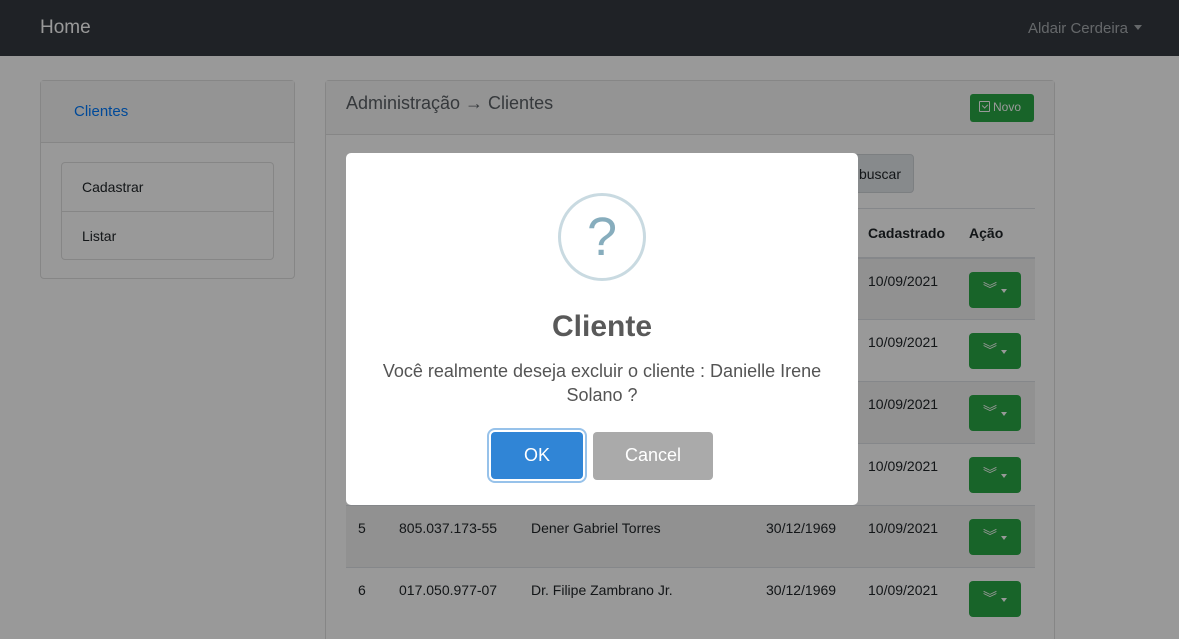 The width and height of the screenshot is (1179, 639). What do you see at coordinates (602, 237) in the screenshot?
I see `question-icon: ?` at bounding box center [602, 237].